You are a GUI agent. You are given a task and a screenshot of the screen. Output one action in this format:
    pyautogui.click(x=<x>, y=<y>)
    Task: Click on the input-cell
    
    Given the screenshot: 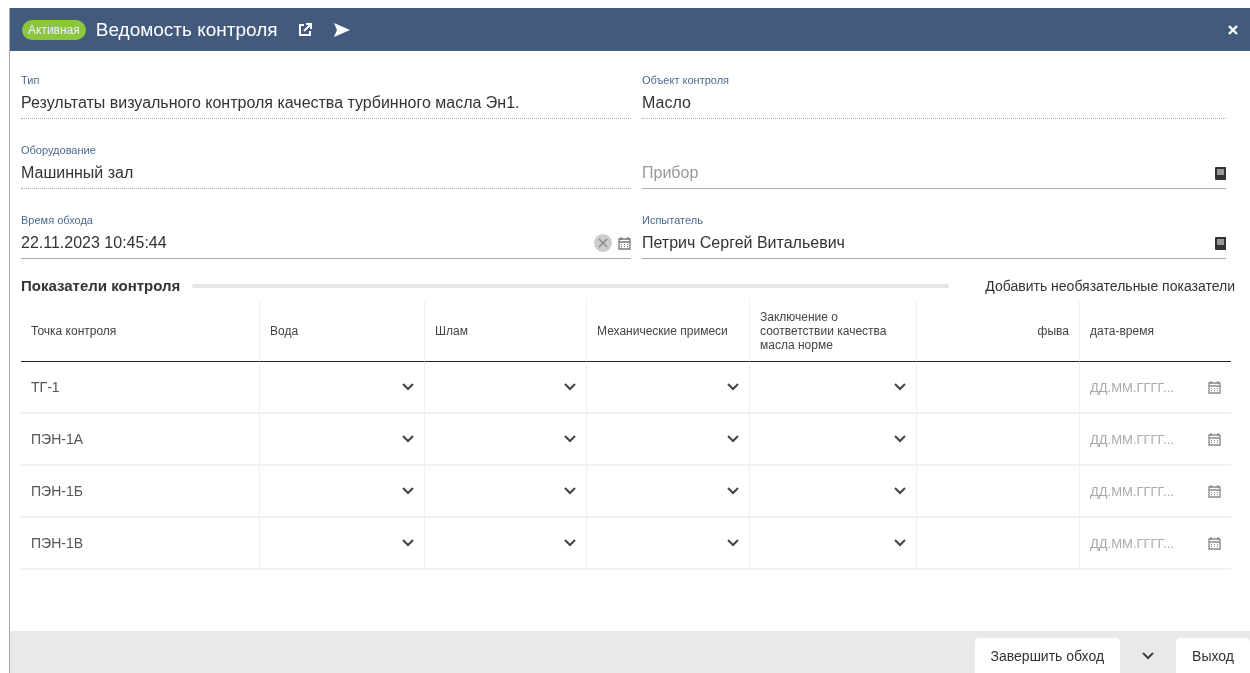 What is the action you would take?
    pyautogui.click(x=997, y=388)
    